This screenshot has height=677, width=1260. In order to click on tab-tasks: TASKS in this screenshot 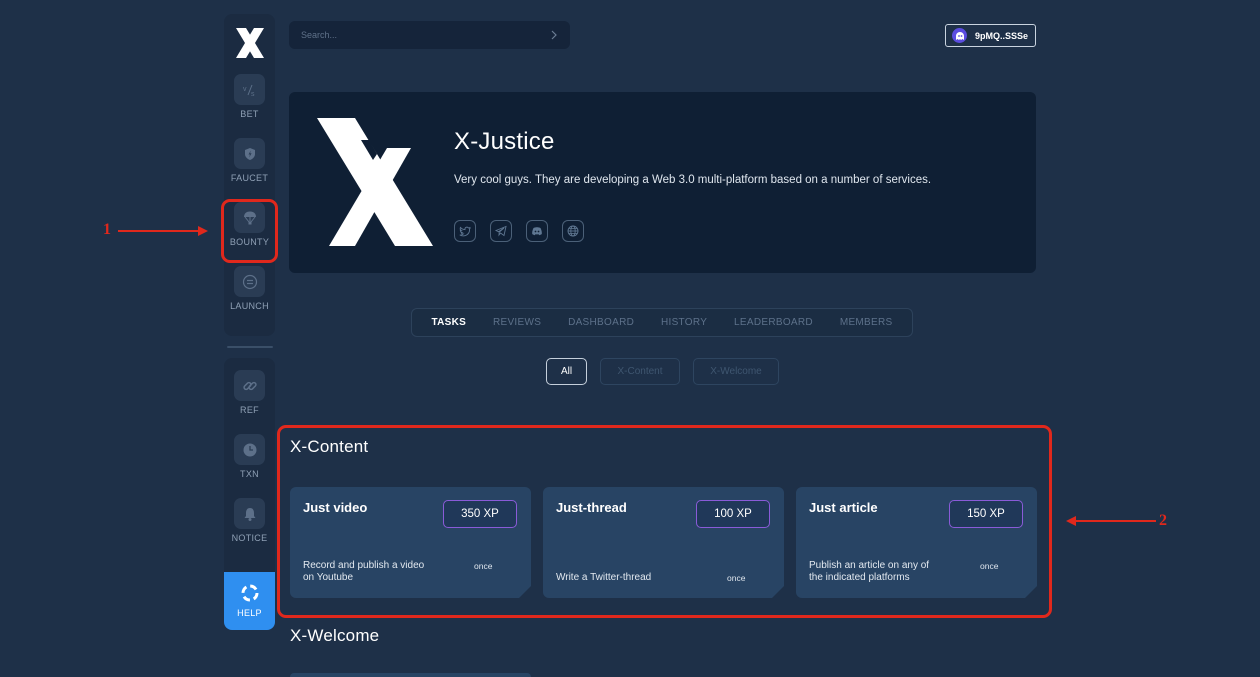, I will do `click(448, 322)`.